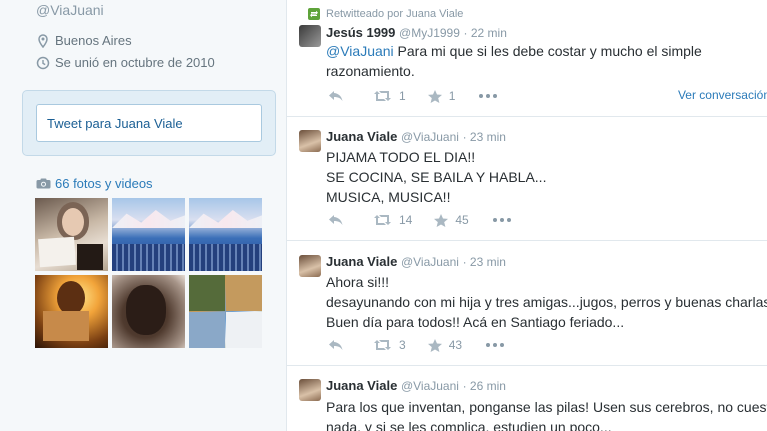  I want to click on tweet-mention: @ViaJuani, so click(360, 51).